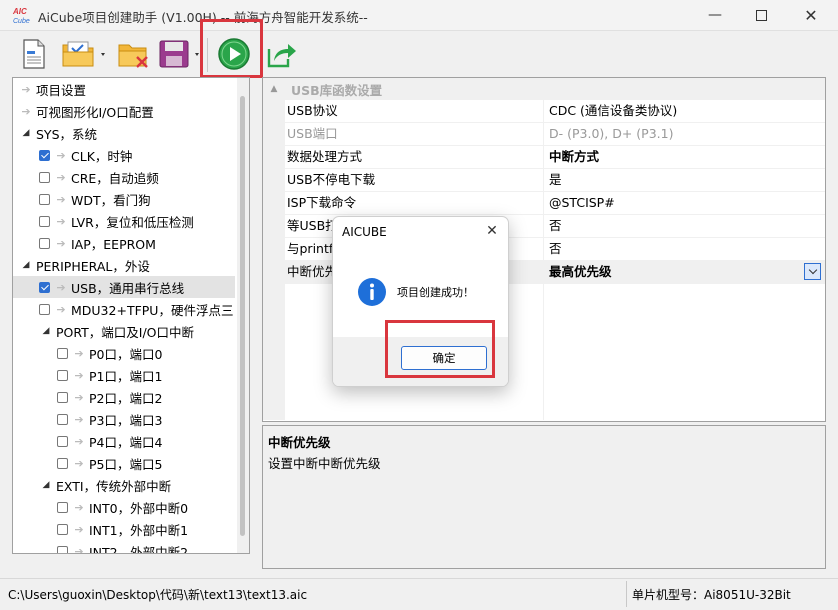 Image resolution: width=838 pixels, height=610 pixels. I want to click on tree-item: ➔ LVR，复位和低压检测, so click(124, 221).